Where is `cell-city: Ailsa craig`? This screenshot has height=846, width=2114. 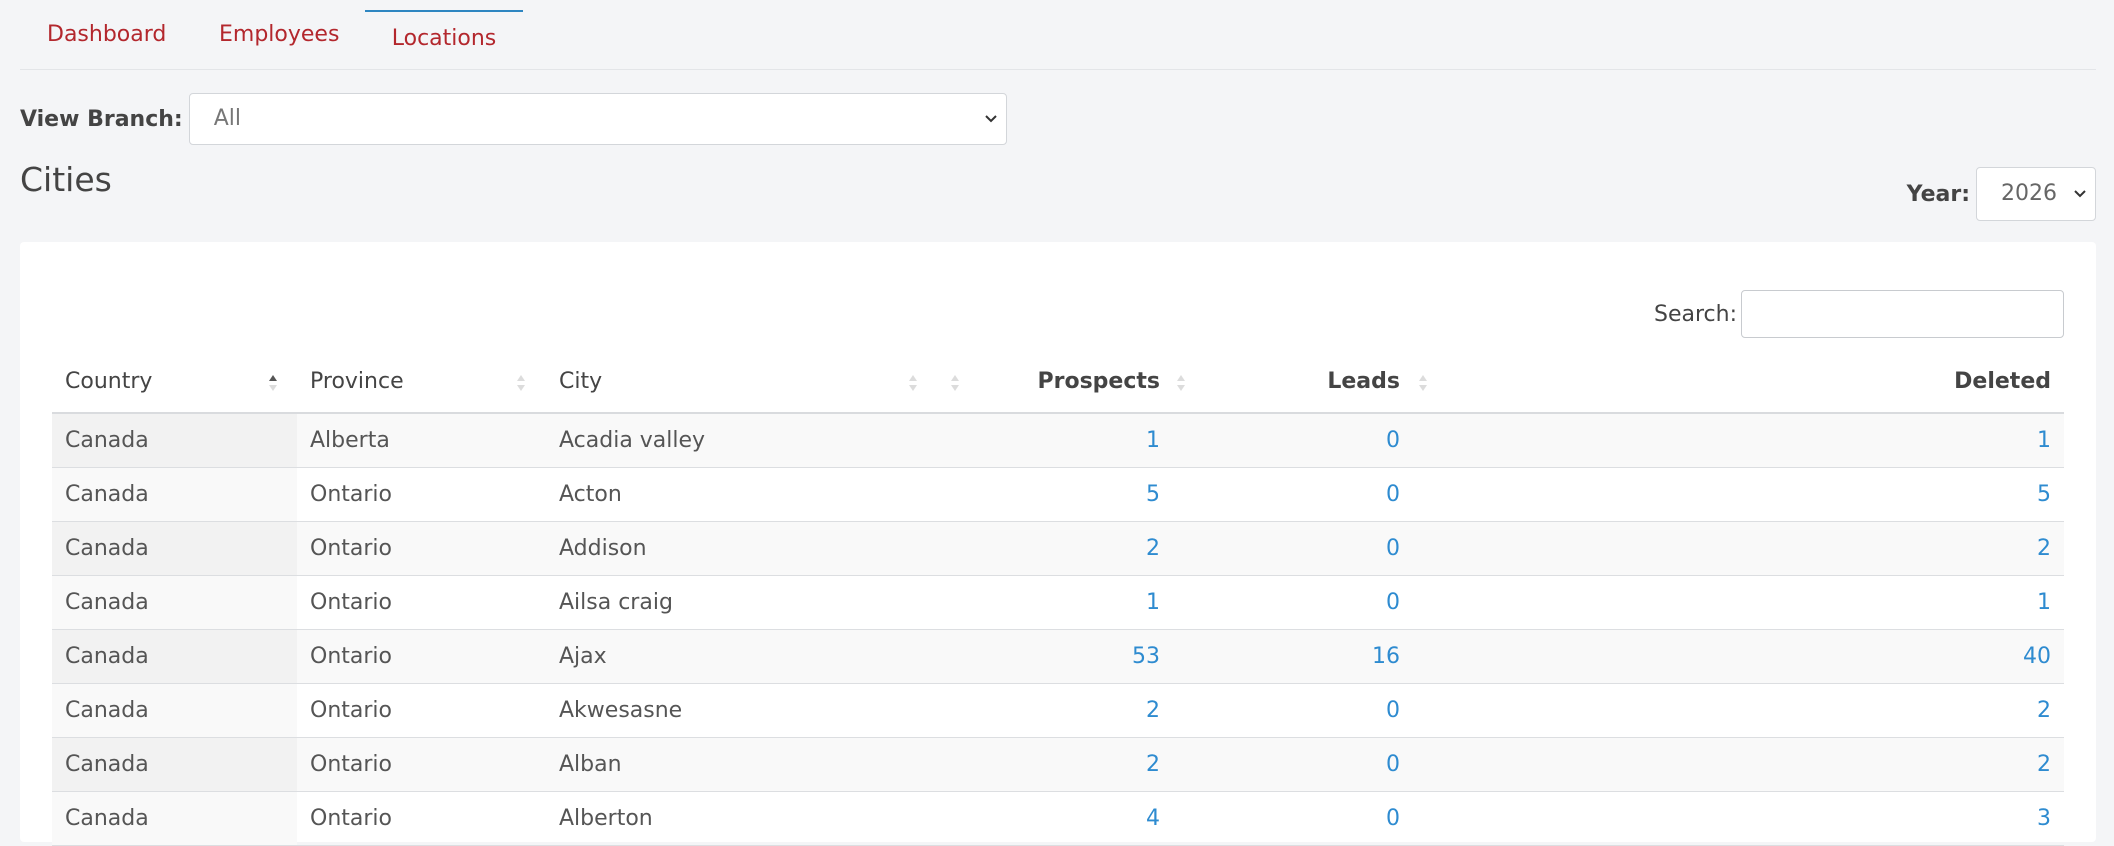 cell-city: Ailsa craig is located at coordinates (616, 602).